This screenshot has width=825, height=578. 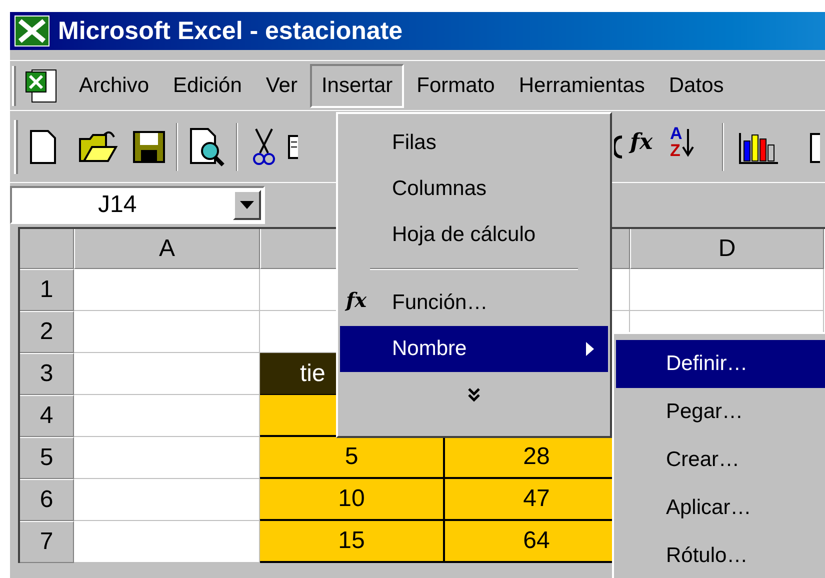 I want to click on menu-item: Filas, so click(x=474, y=143).